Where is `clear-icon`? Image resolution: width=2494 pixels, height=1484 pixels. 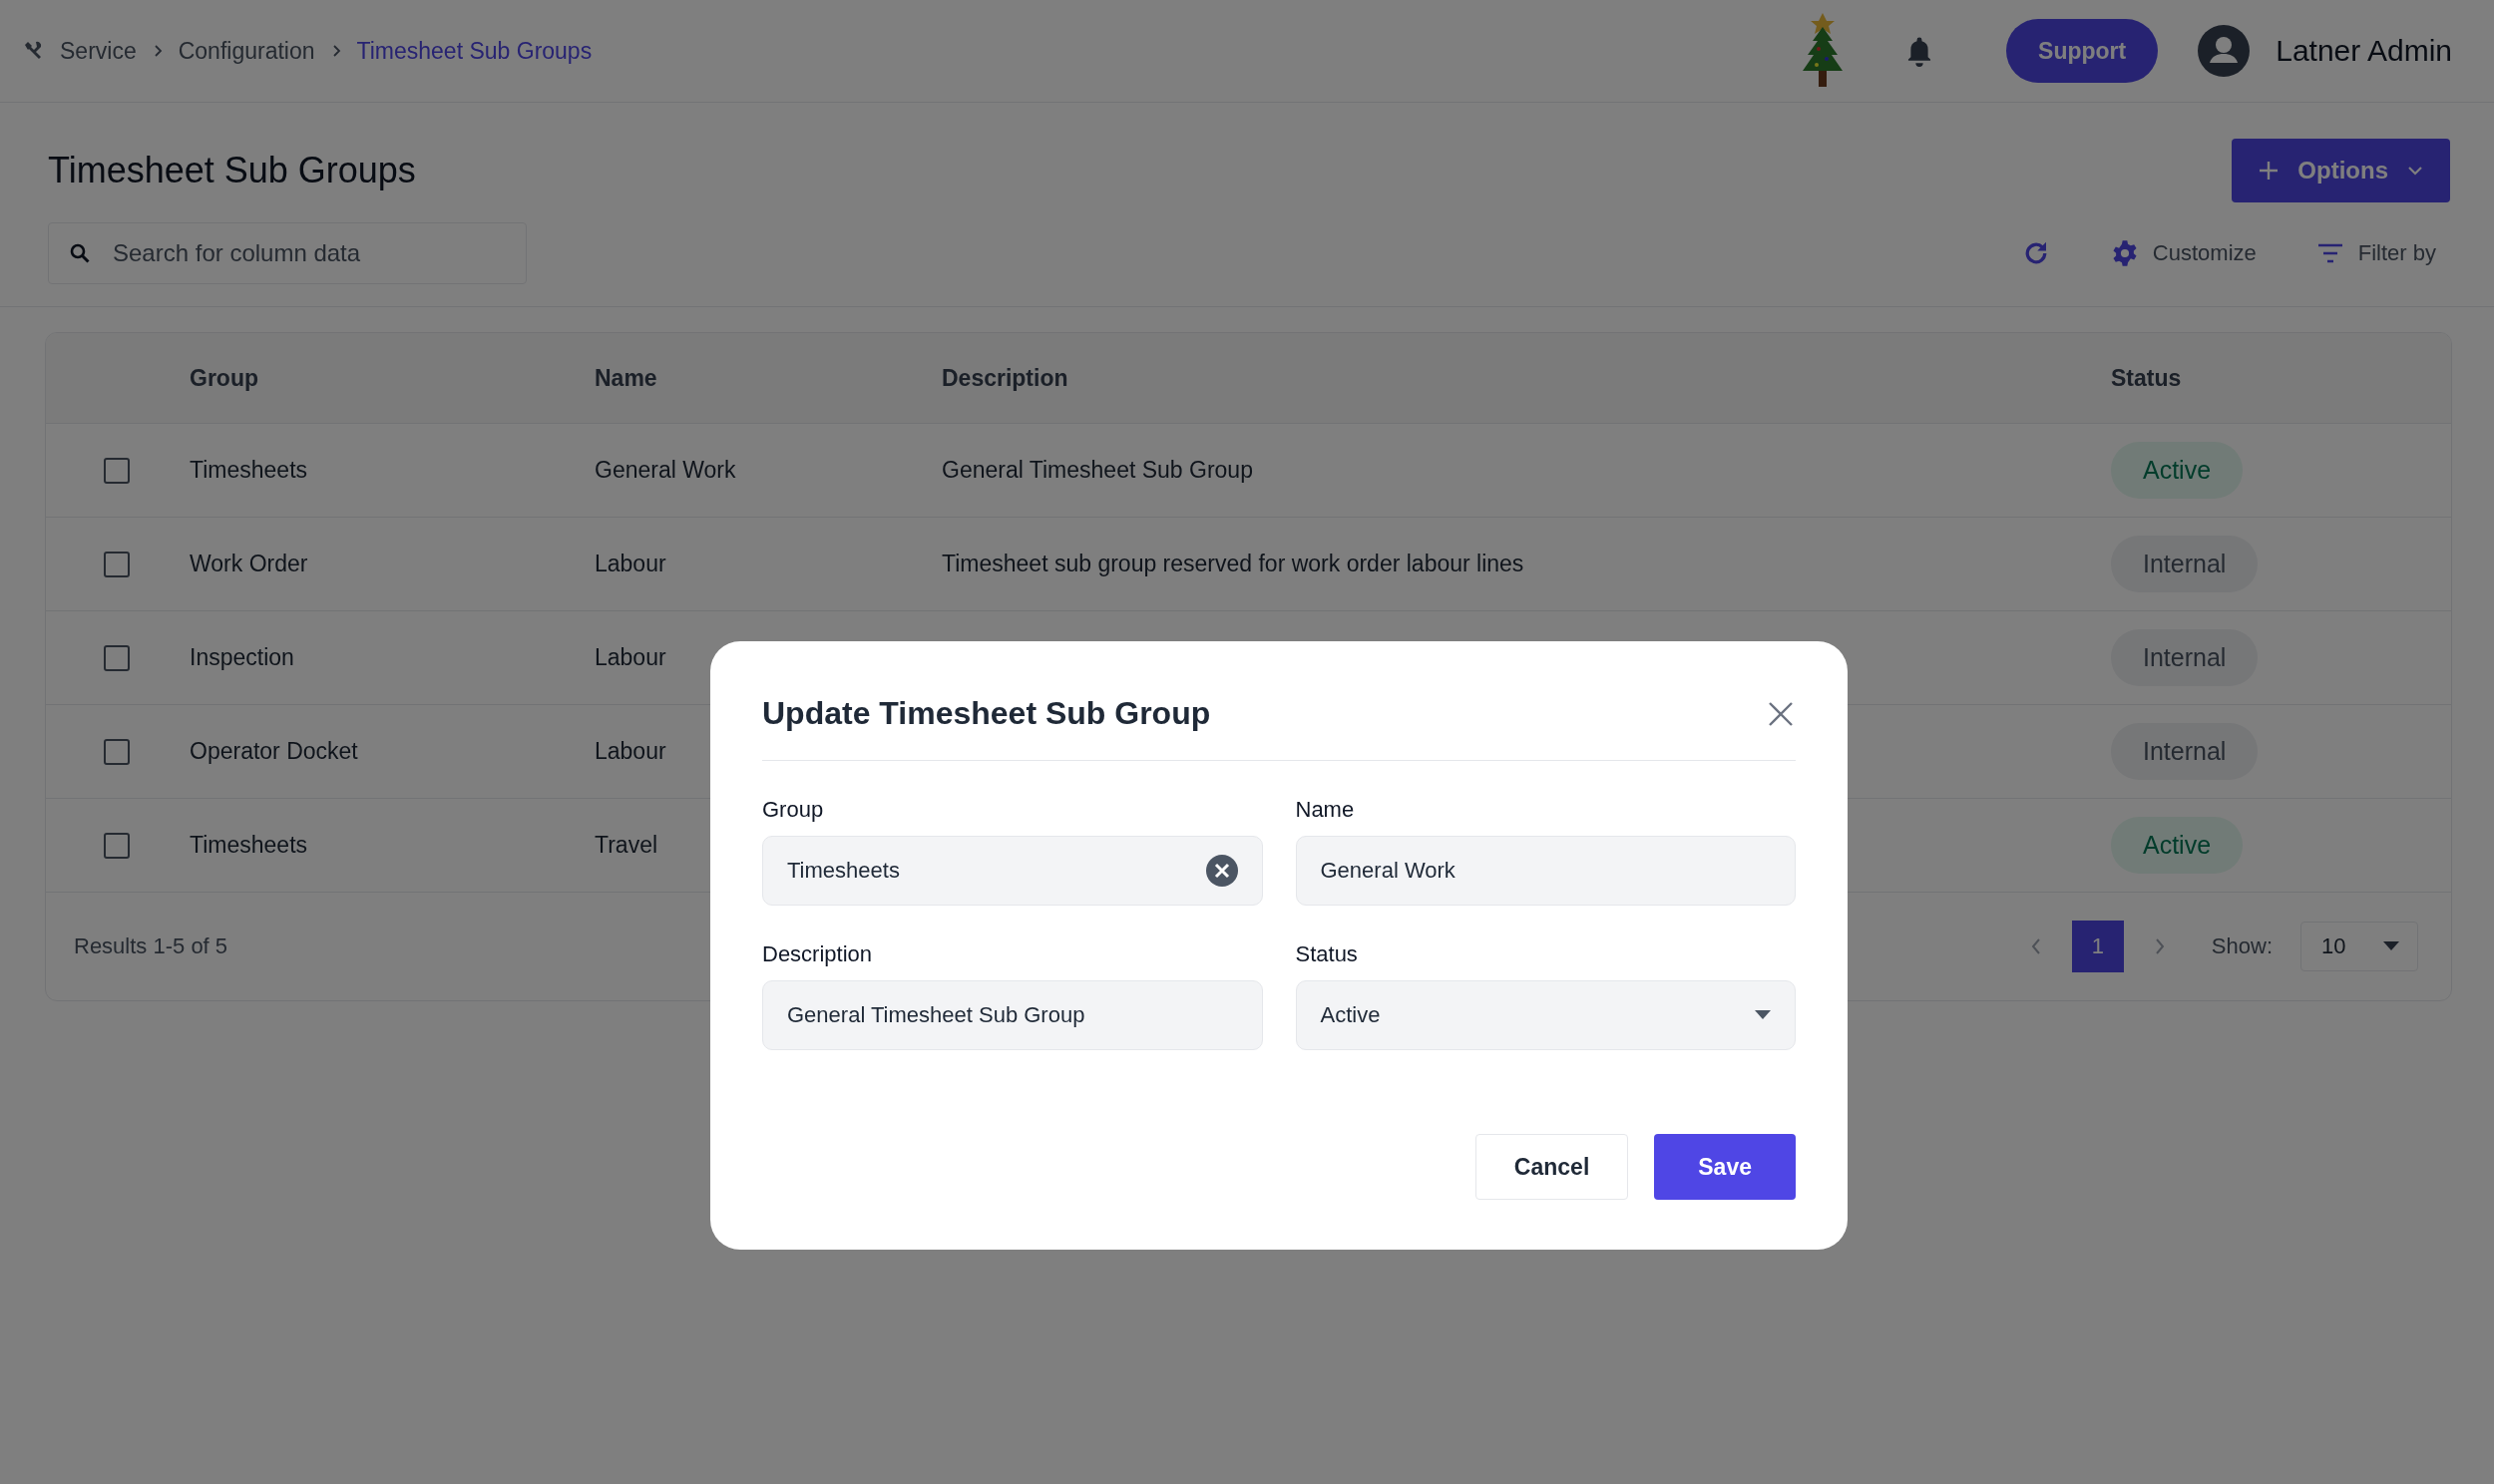
clear-icon is located at coordinates (1221, 871).